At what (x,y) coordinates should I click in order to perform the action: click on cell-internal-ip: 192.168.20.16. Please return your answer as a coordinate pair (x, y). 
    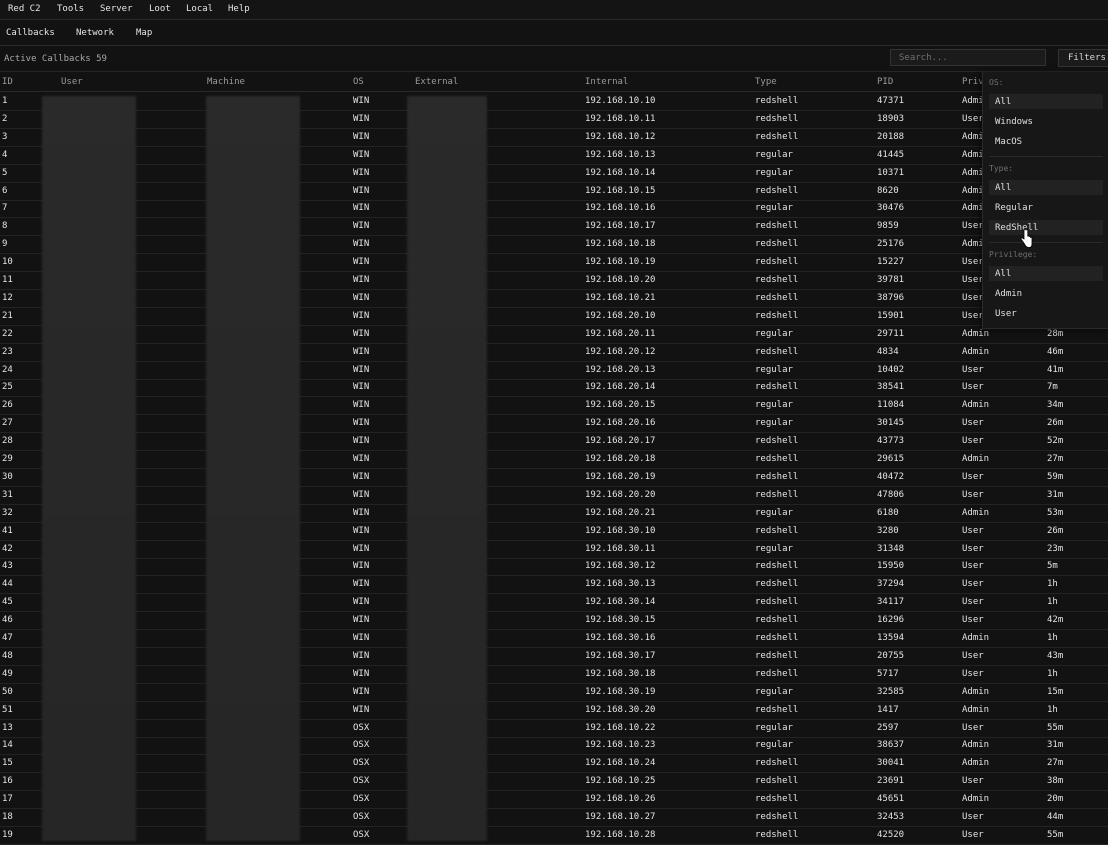
    Looking at the image, I should click on (620, 423).